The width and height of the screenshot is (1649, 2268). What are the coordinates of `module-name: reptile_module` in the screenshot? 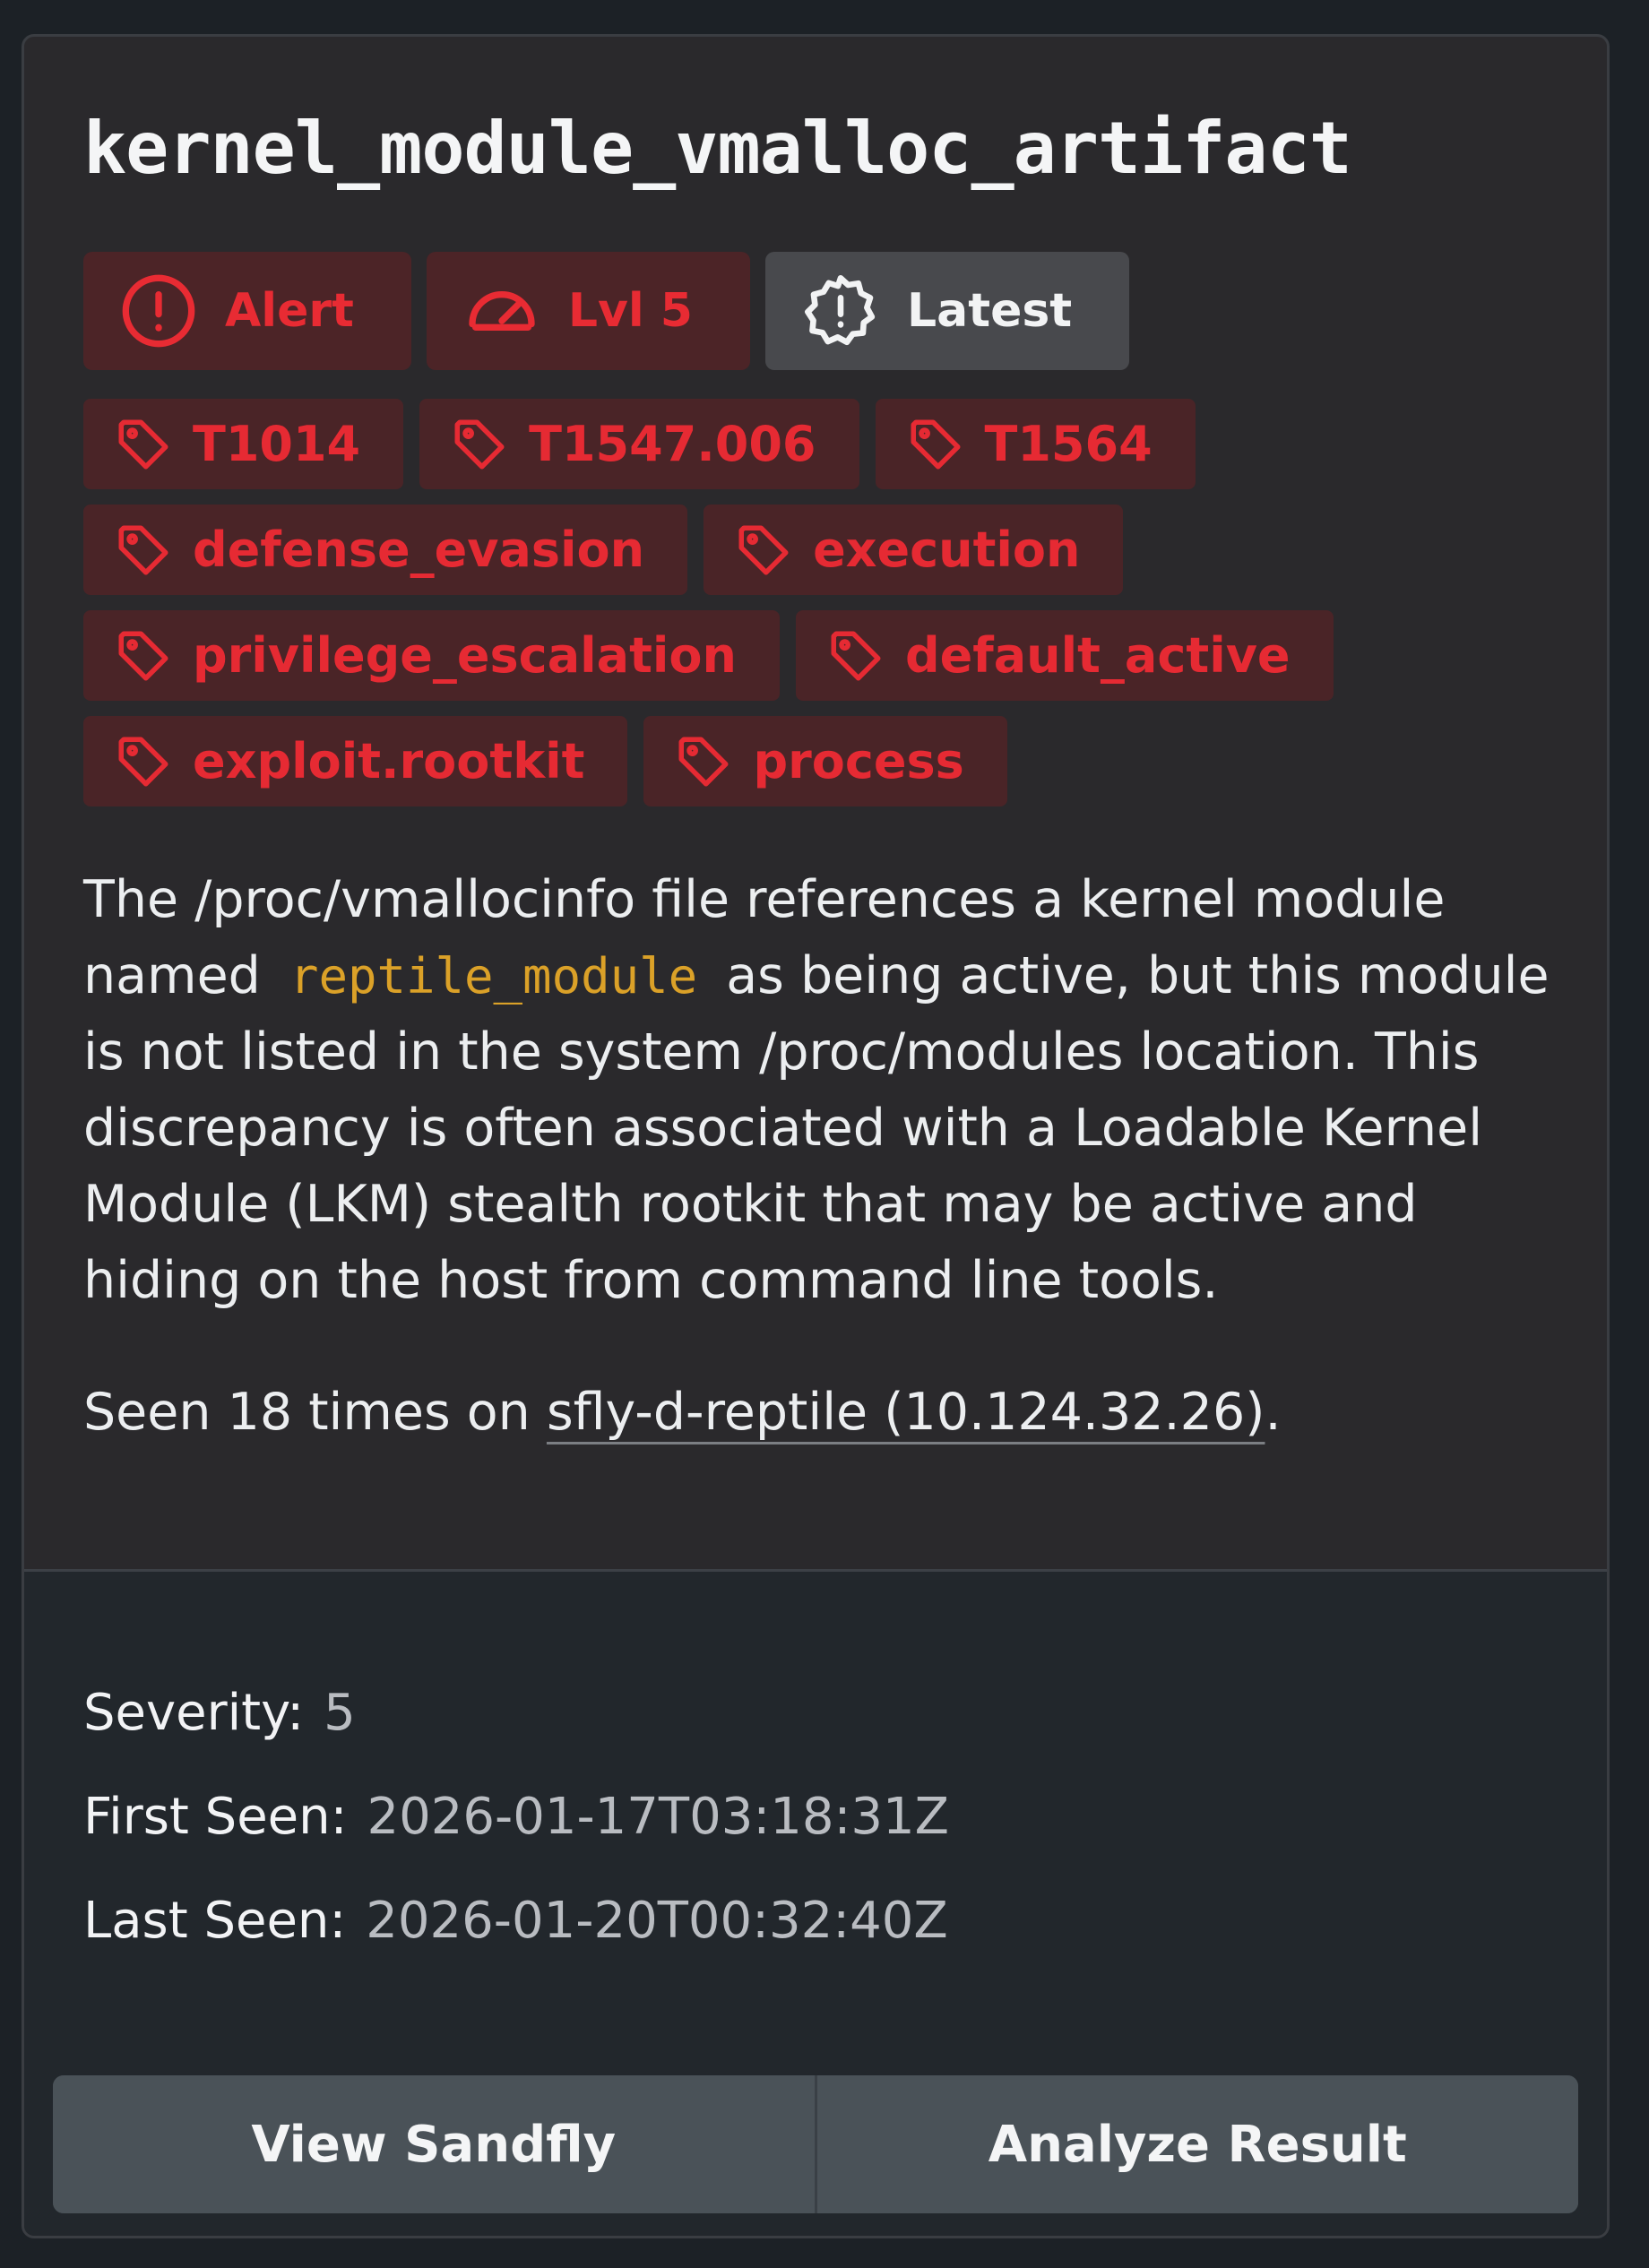 It's located at (493, 976).